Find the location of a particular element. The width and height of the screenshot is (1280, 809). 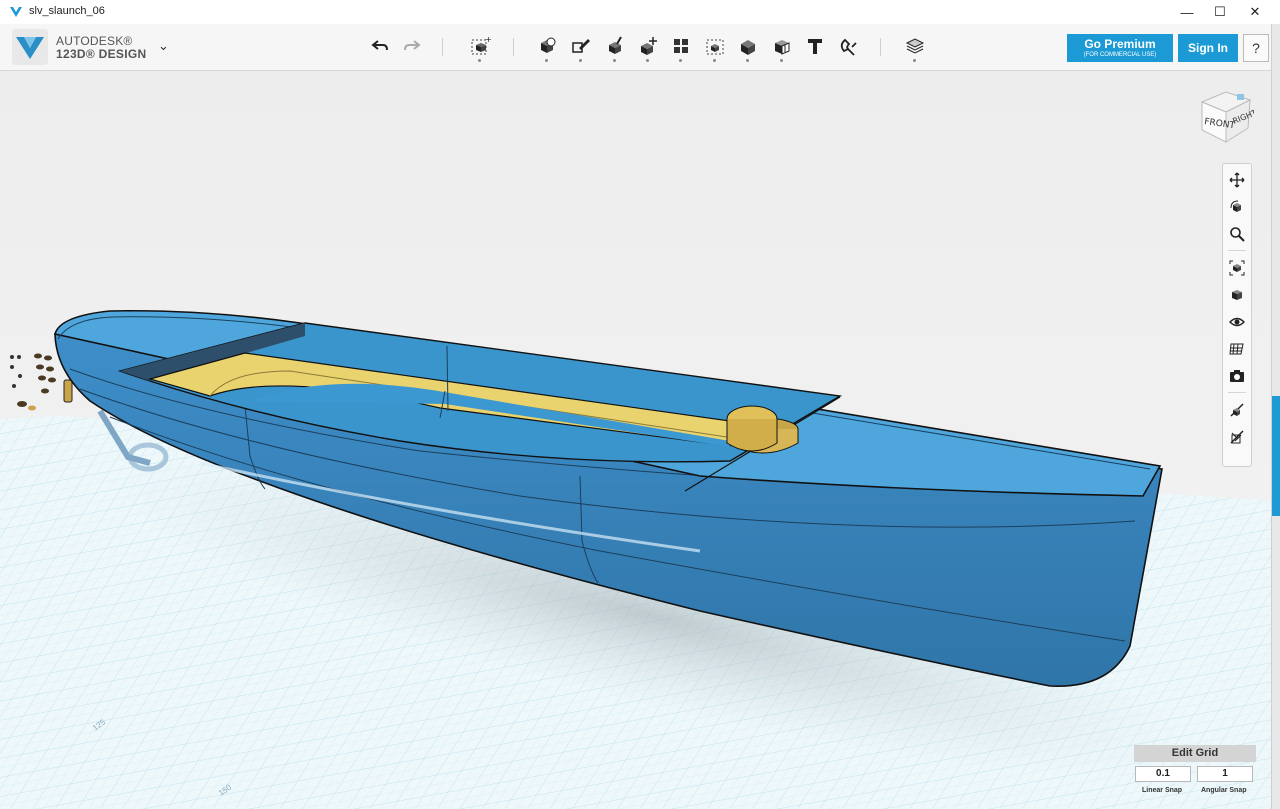

angular-snap-label: Angular Snap is located at coordinates (1224, 790).